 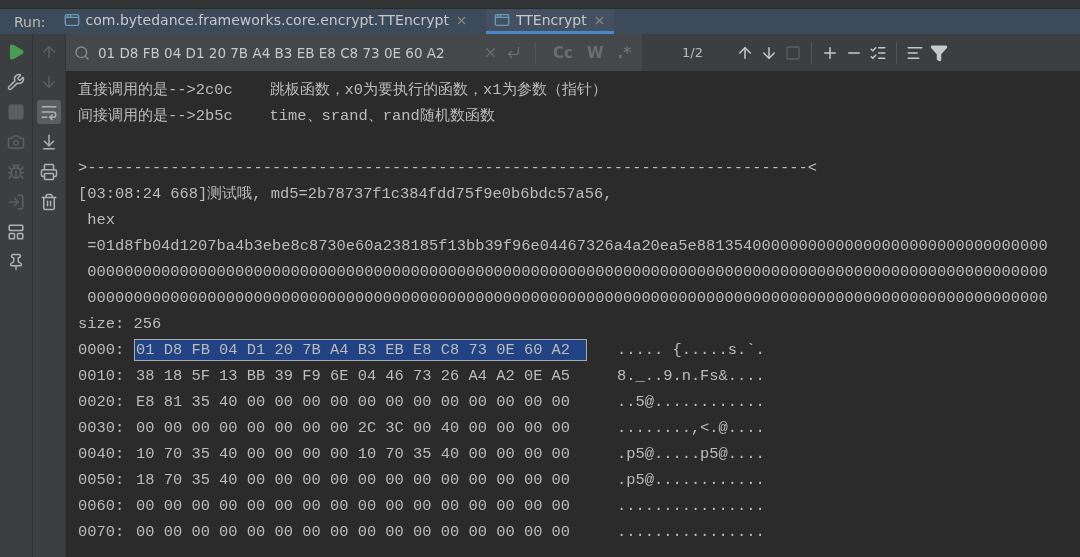 I want to click on hex-offset: 0010:, so click(x=102, y=376).